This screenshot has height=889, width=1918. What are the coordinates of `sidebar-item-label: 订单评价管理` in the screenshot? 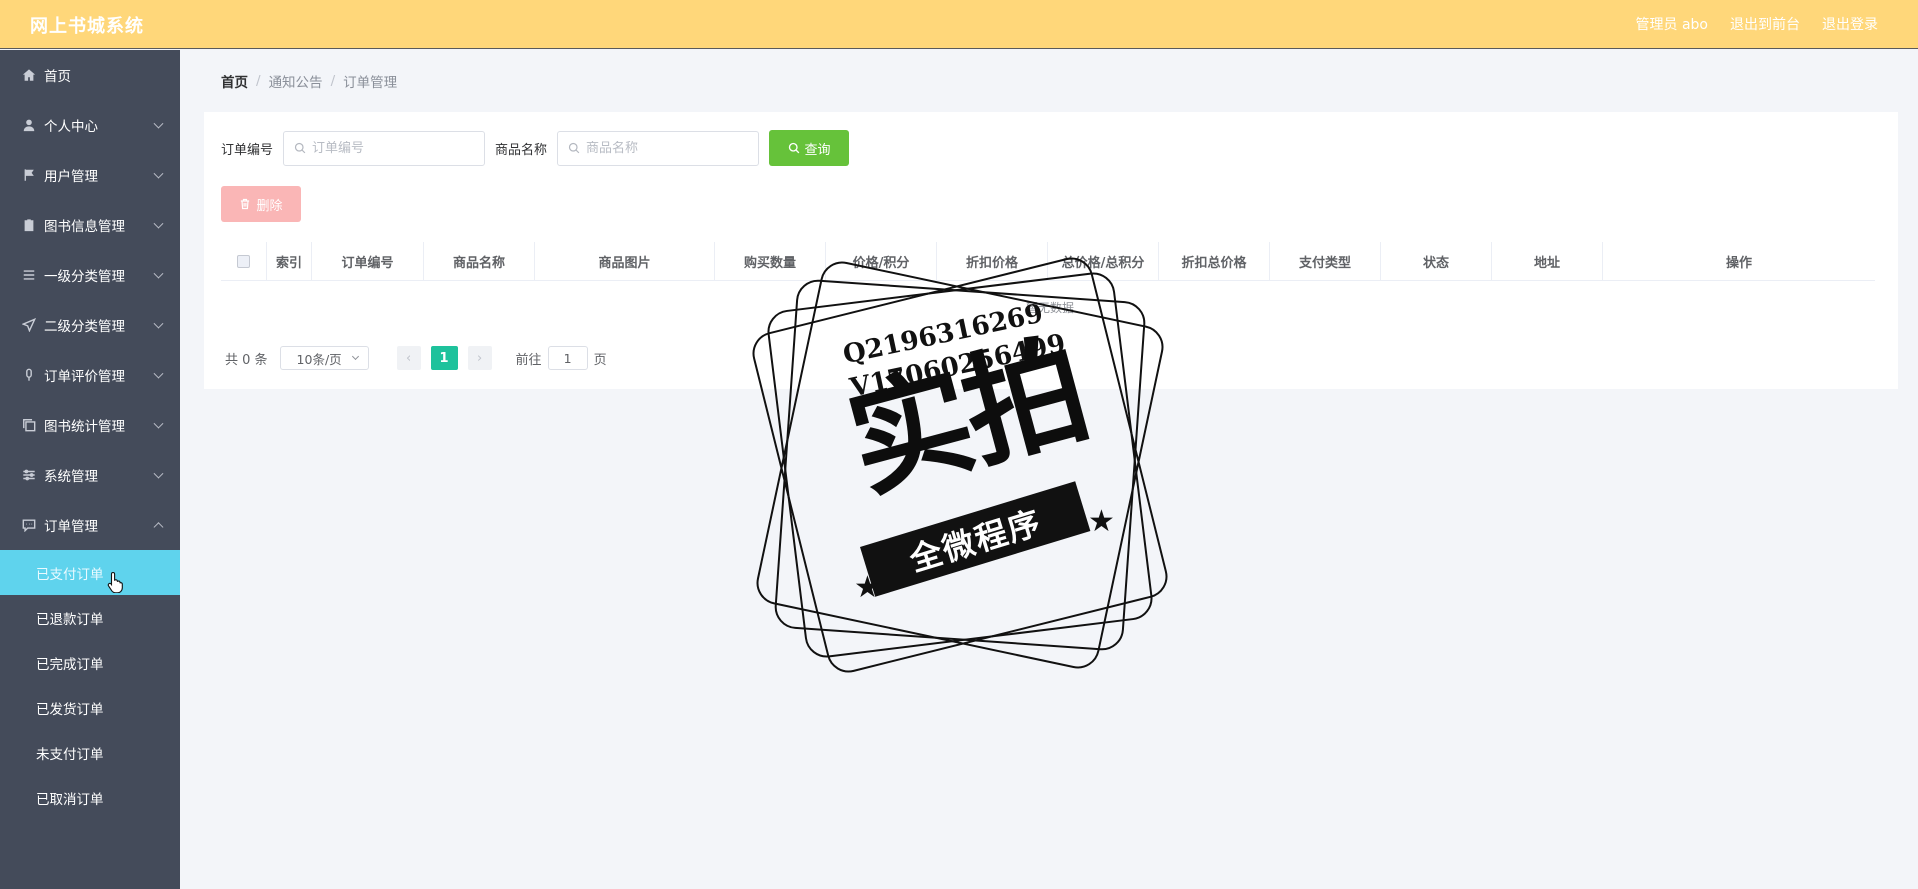 It's located at (84, 377).